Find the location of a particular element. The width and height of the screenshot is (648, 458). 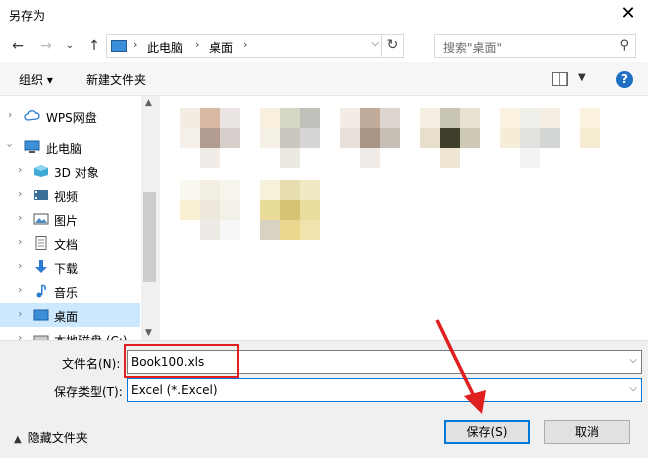

sidebar-item-label: 文档 is located at coordinates (66, 245).